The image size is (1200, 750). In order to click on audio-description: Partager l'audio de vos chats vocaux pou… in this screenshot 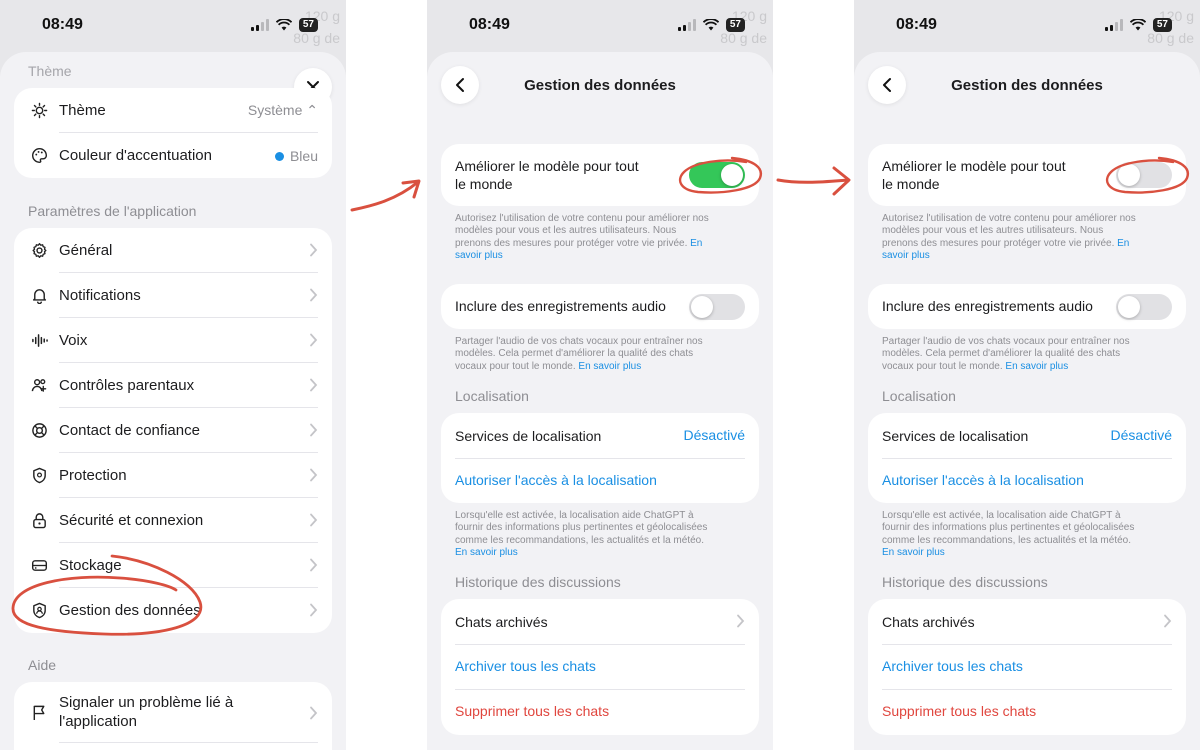, I will do `click(1006, 354)`.